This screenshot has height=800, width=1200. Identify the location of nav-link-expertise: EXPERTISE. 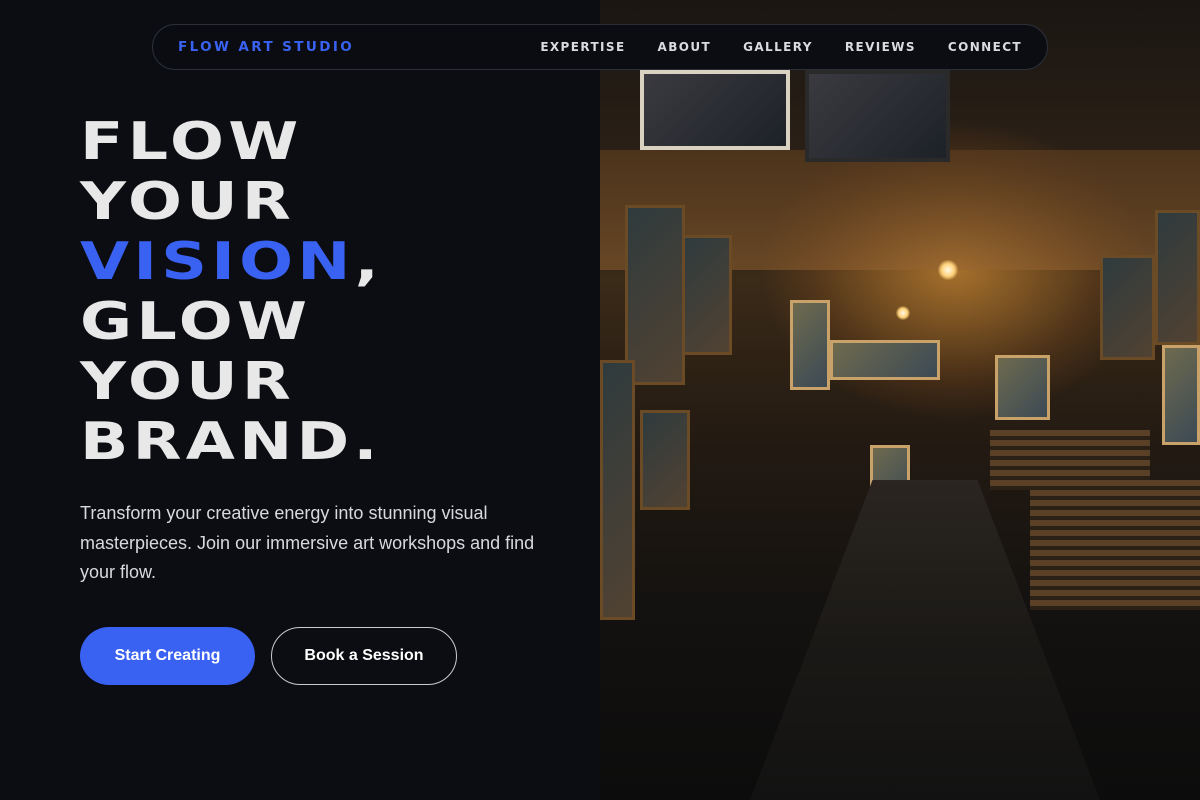
(582, 47).